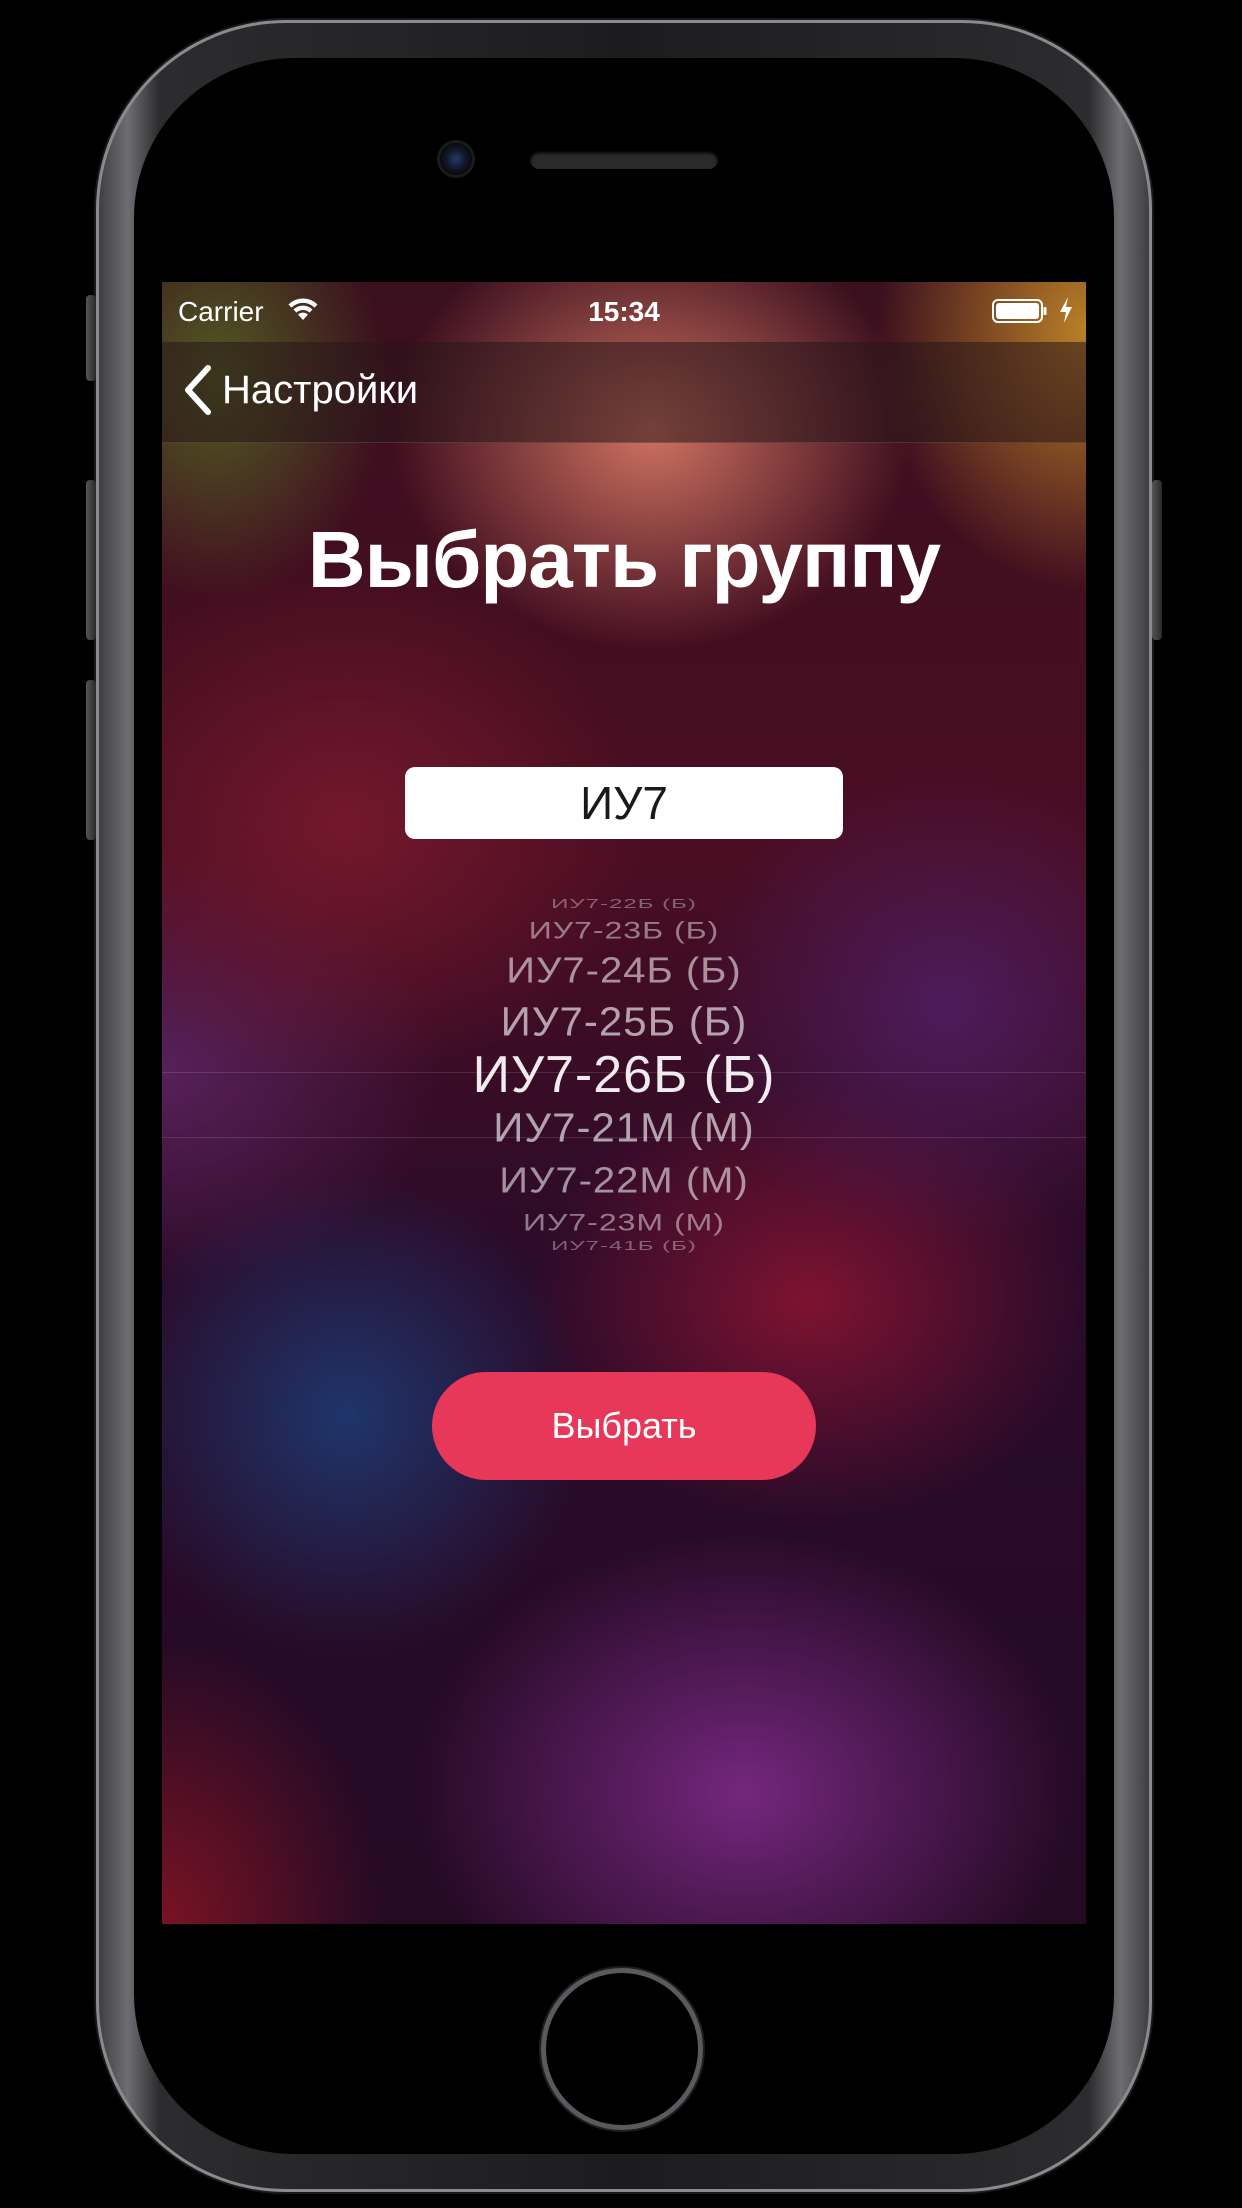 This screenshot has height=2208, width=1242. What do you see at coordinates (91, 338) in the screenshot?
I see `mute-switch` at bounding box center [91, 338].